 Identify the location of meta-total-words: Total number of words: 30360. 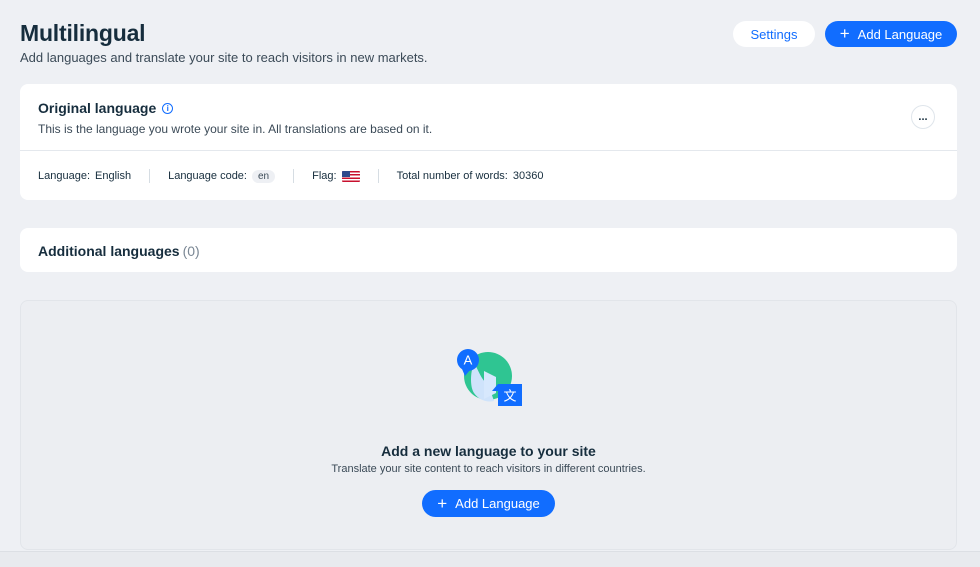
(470, 176).